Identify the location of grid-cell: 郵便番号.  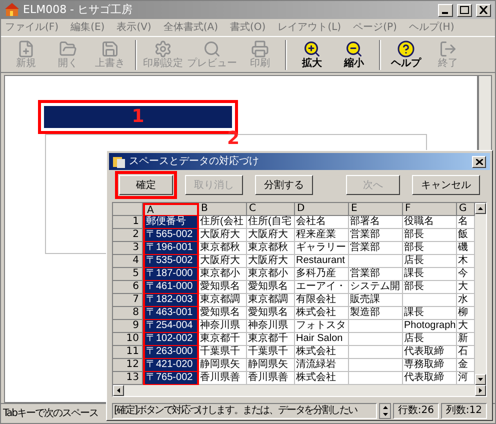
(171, 222).